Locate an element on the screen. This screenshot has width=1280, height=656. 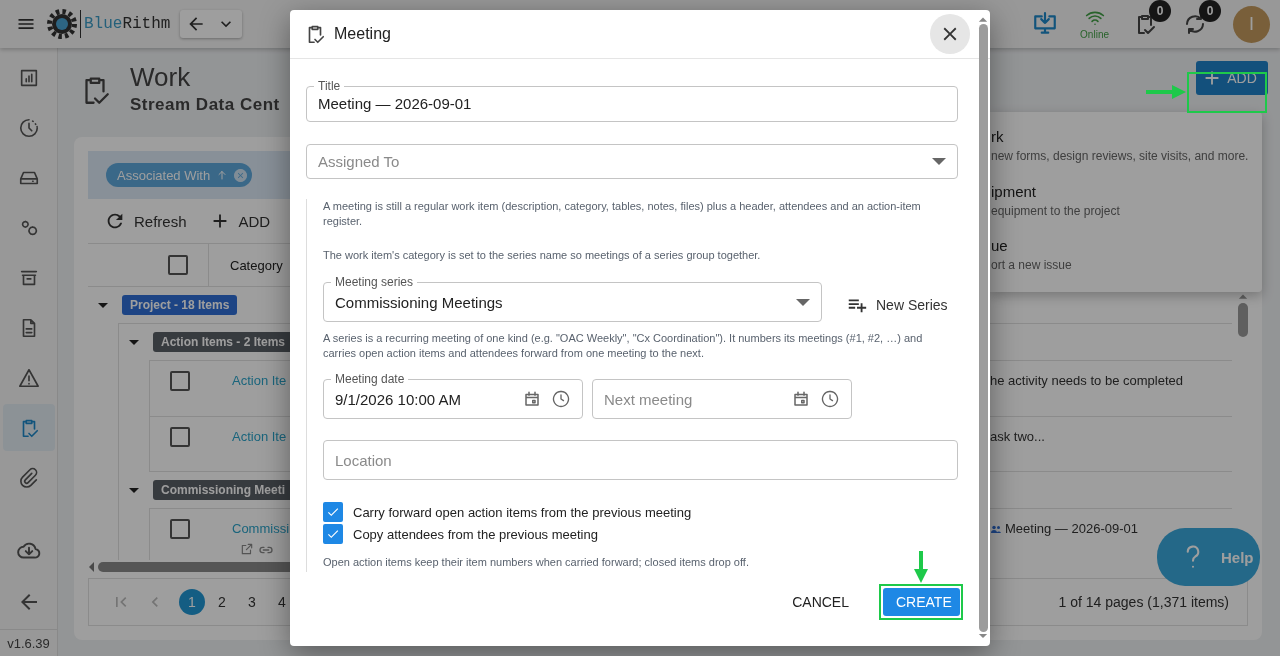
refresh-button: Refresh is located at coordinates (145, 221).